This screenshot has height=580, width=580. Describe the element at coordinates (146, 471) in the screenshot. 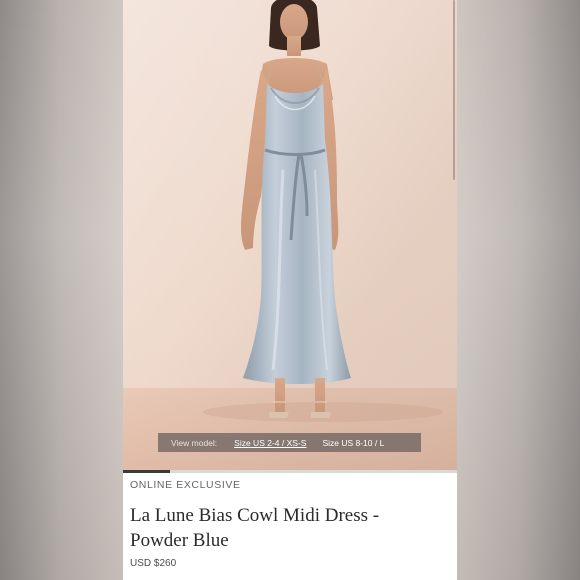

I see `gallery-progress-fill` at that location.